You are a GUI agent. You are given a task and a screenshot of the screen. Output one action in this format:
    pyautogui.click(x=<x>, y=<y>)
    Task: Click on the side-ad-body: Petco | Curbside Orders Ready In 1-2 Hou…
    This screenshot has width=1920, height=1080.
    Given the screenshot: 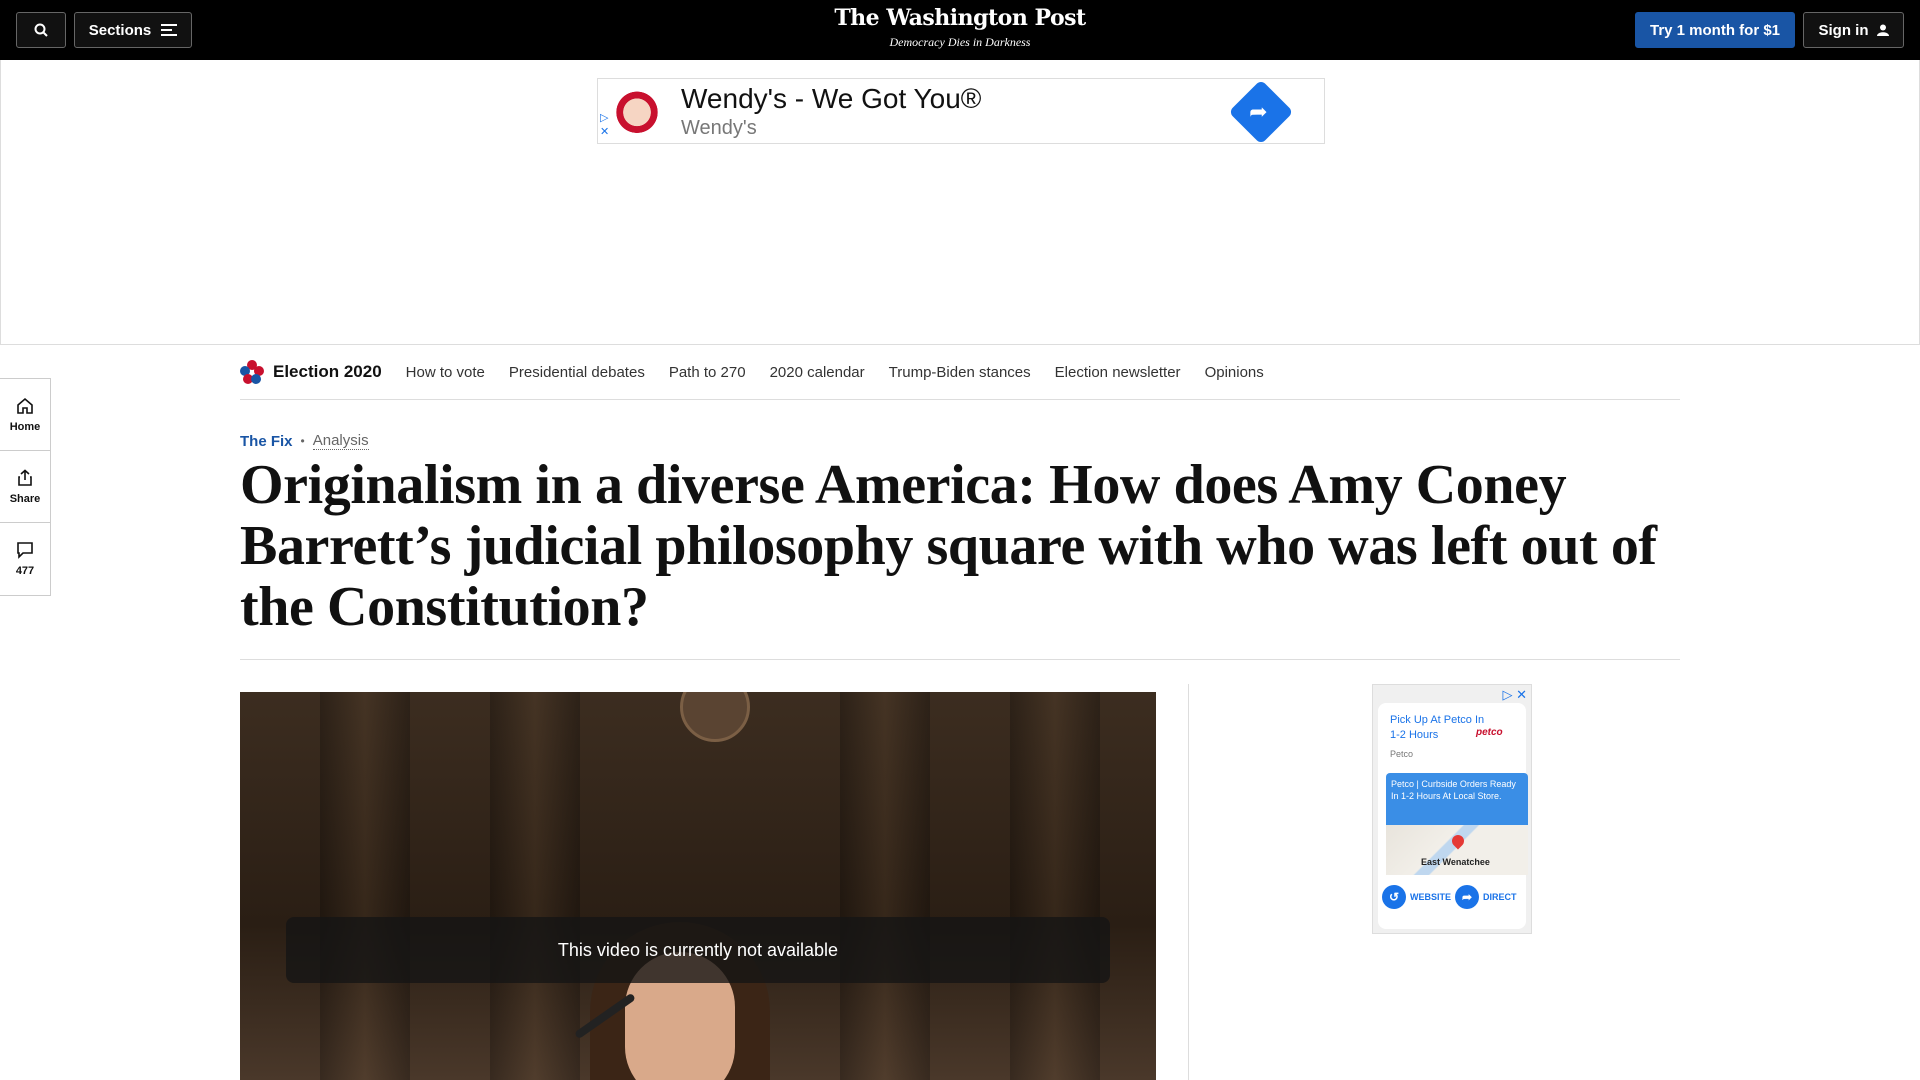 What is the action you would take?
    pyautogui.click(x=1457, y=799)
    